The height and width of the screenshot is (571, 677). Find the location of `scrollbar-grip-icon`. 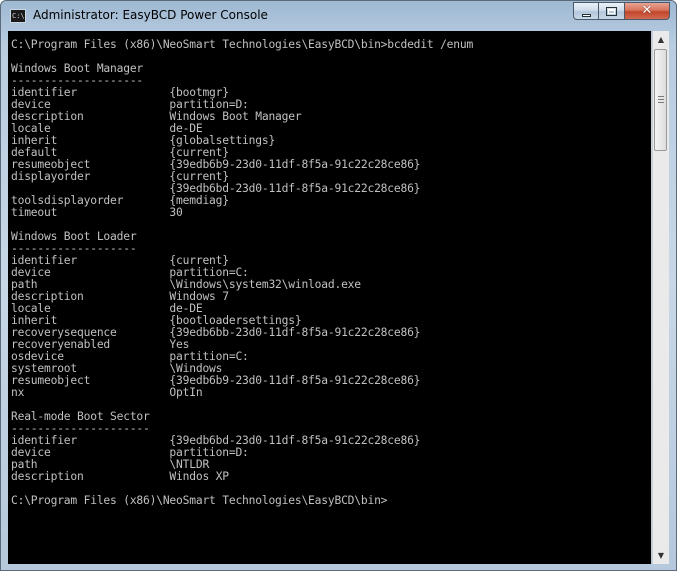

scrollbar-grip-icon is located at coordinates (661, 100).